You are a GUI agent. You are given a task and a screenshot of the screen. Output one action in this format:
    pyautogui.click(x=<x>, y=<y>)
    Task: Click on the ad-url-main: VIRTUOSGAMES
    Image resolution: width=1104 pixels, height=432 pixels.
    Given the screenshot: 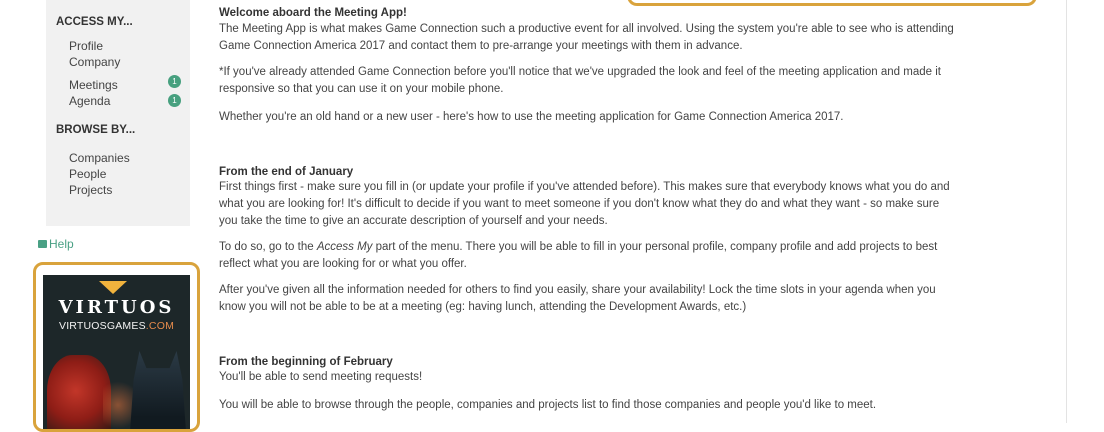 What is the action you would take?
    pyautogui.click(x=102, y=326)
    